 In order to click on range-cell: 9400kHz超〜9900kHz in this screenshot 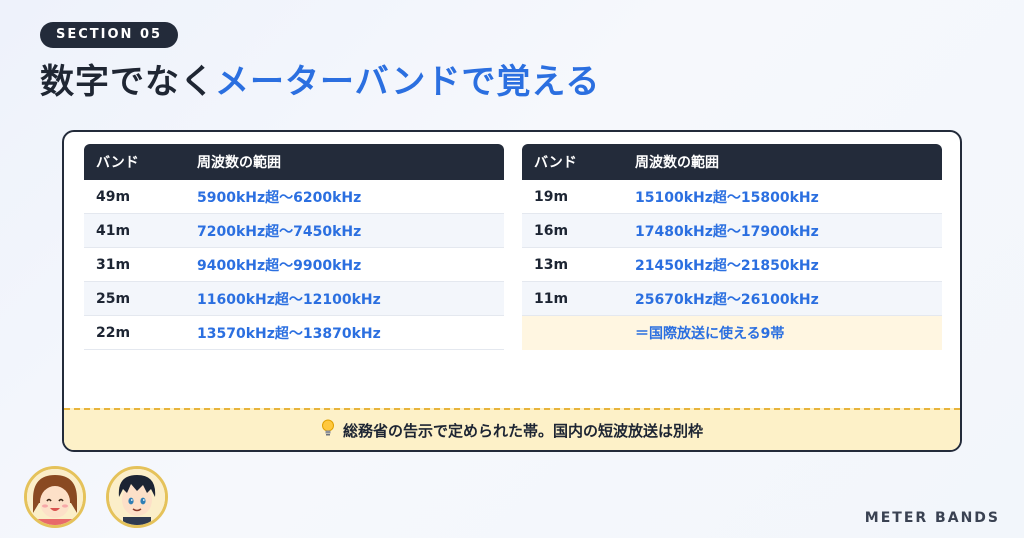, I will do `click(279, 265)`.